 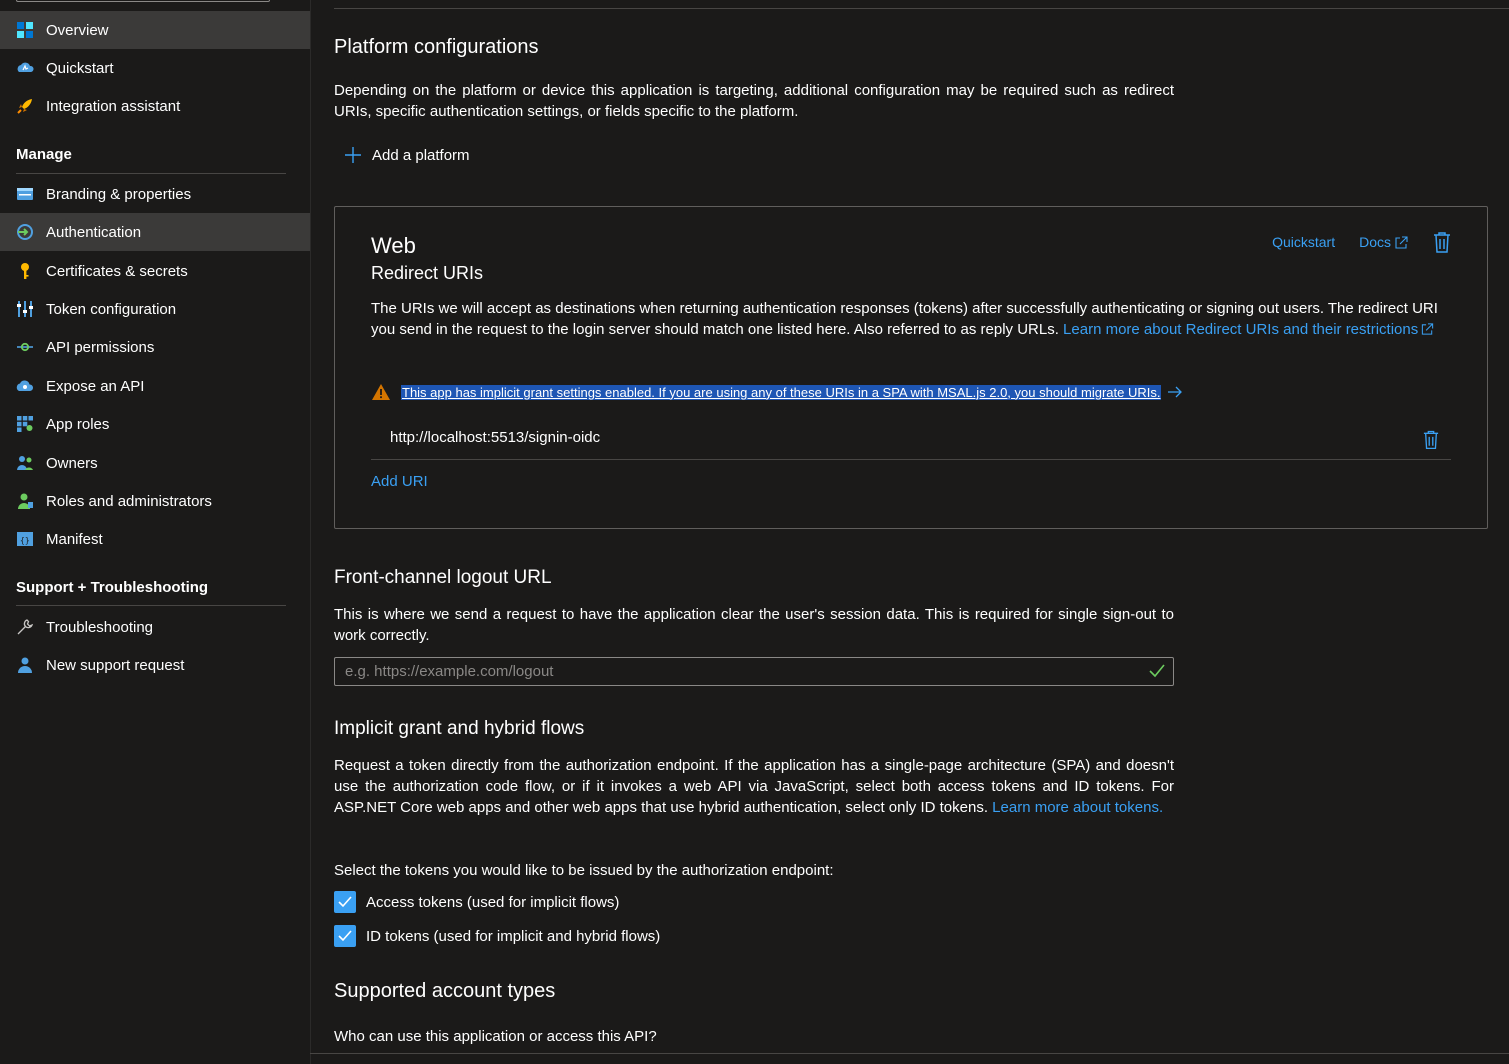 I want to click on sidebar-item-app-roles: App roles, so click(x=155, y=424).